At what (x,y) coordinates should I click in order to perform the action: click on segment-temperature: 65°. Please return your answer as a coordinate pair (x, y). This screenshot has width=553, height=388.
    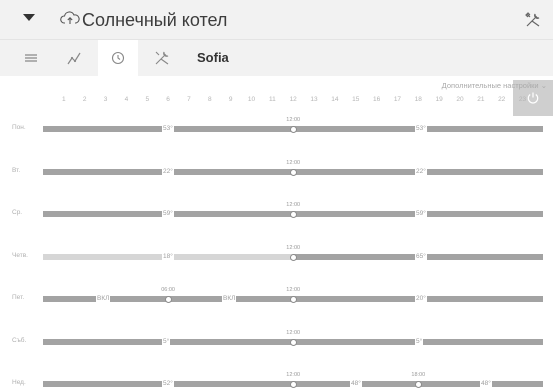
    Looking at the image, I should click on (421, 257).